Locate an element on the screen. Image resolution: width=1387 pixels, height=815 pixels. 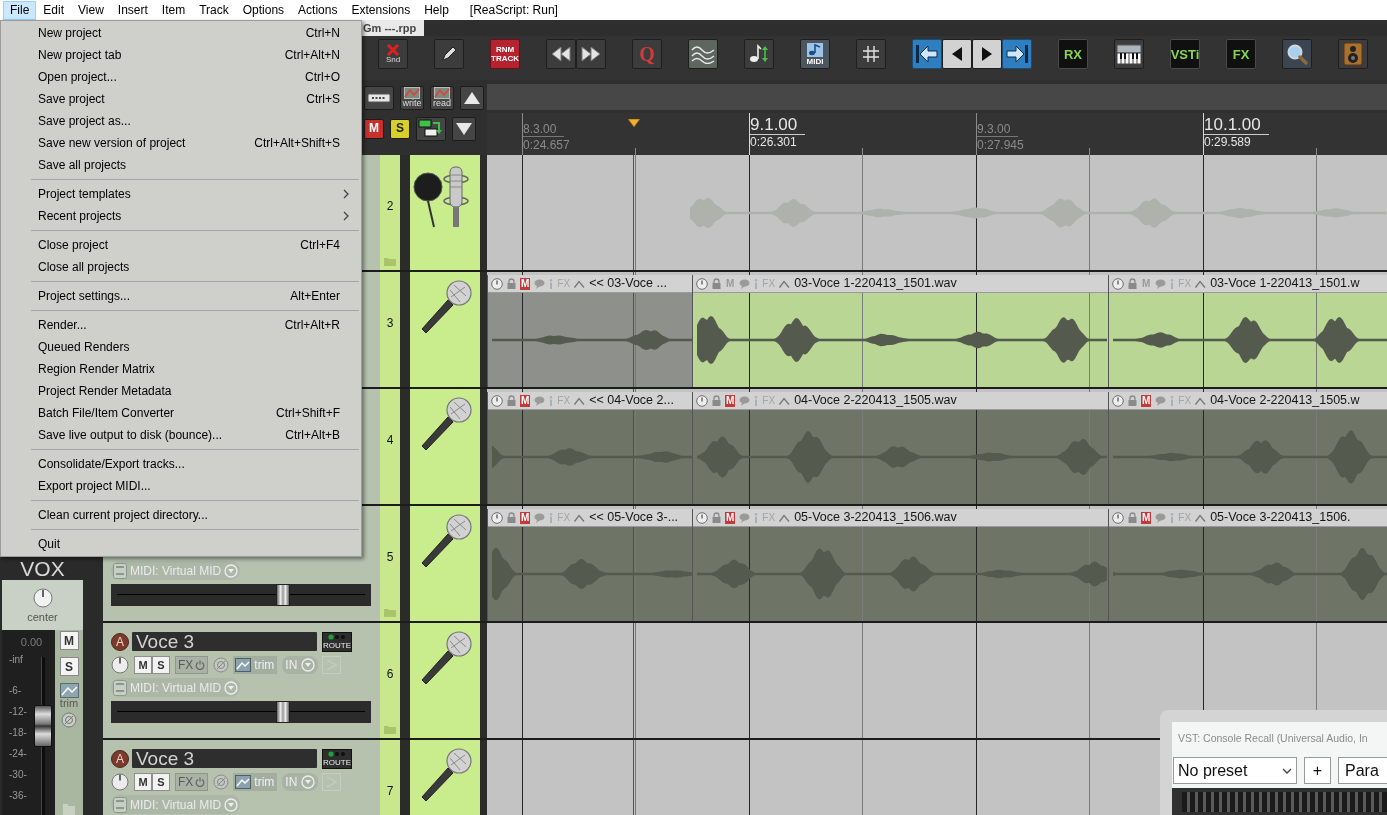
next-button is located at coordinates (987, 54).